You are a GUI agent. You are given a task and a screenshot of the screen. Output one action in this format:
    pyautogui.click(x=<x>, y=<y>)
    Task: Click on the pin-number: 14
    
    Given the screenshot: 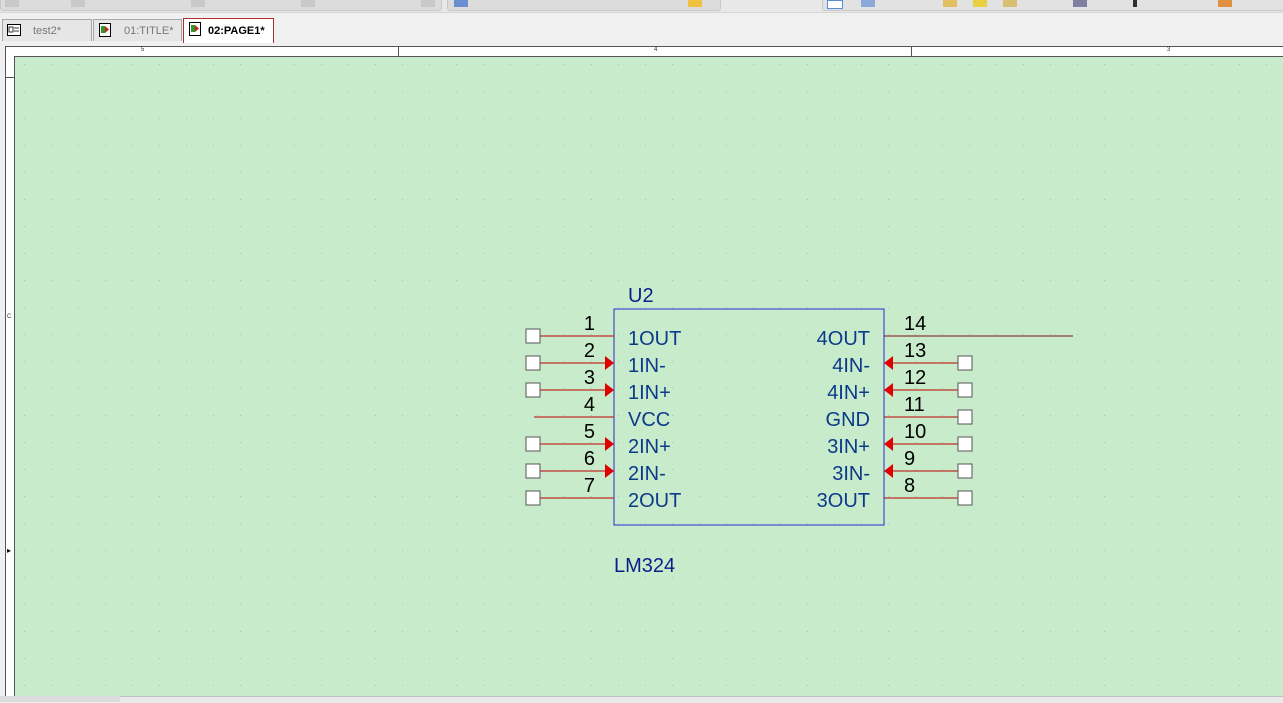 What is the action you would take?
    pyautogui.click(x=915, y=324)
    